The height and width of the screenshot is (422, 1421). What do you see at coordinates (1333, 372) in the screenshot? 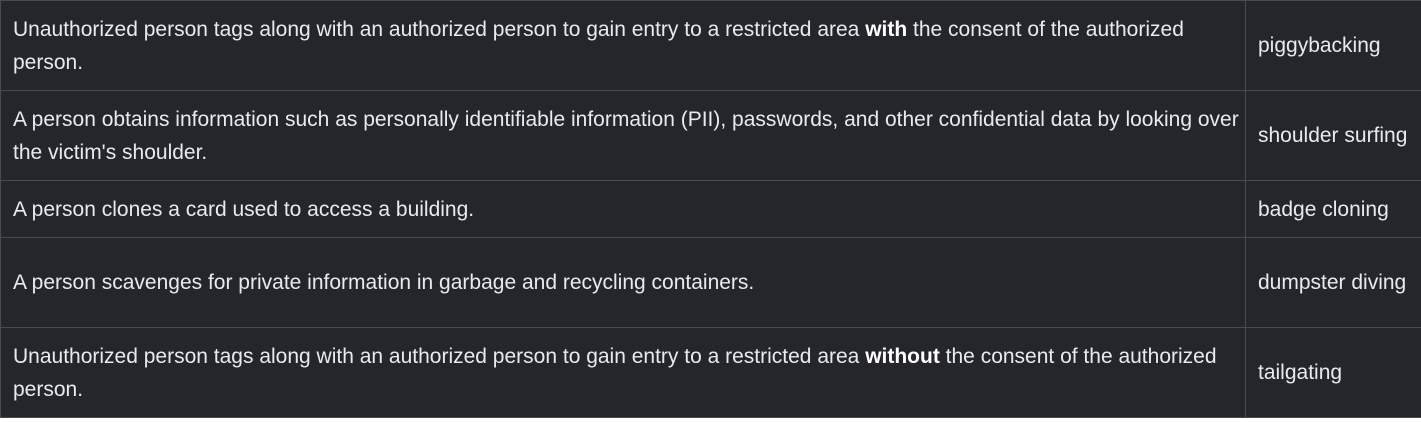
I see `term-cell: tailgating` at bounding box center [1333, 372].